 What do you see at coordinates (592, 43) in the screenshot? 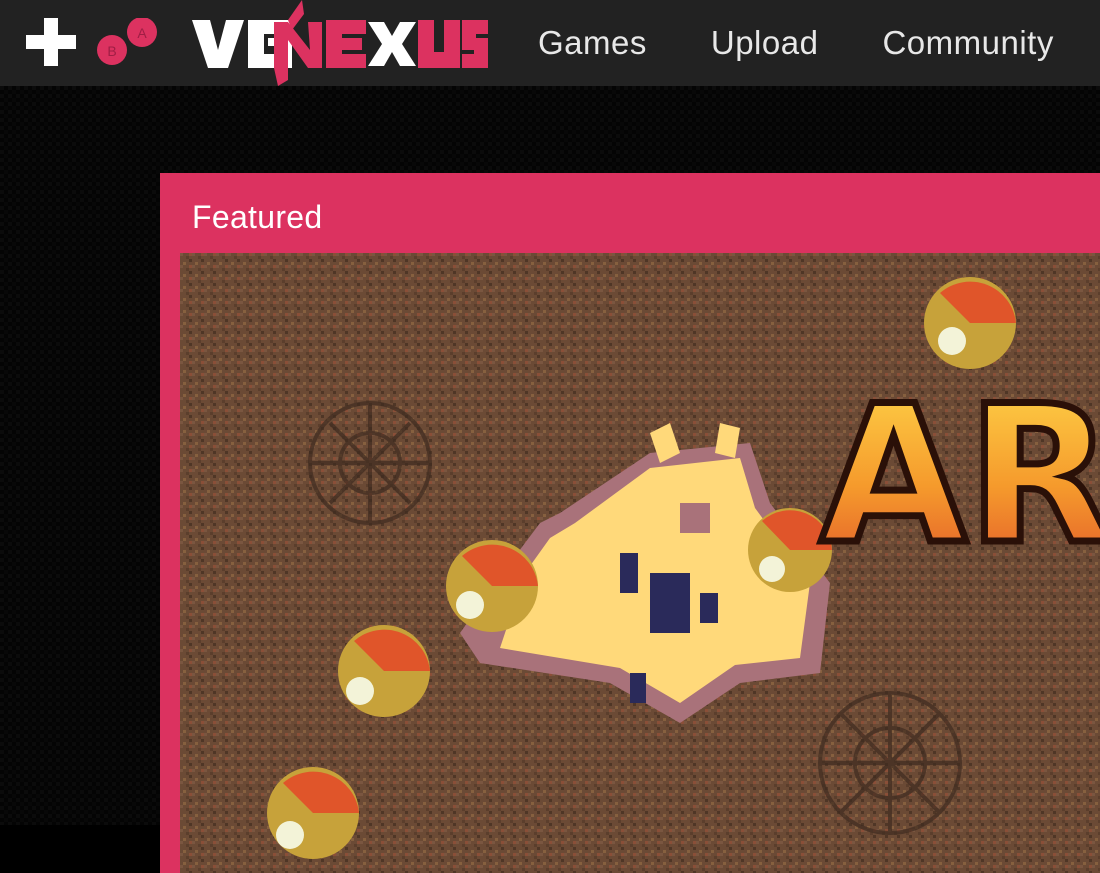
I see `nav-games-link: Games` at bounding box center [592, 43].